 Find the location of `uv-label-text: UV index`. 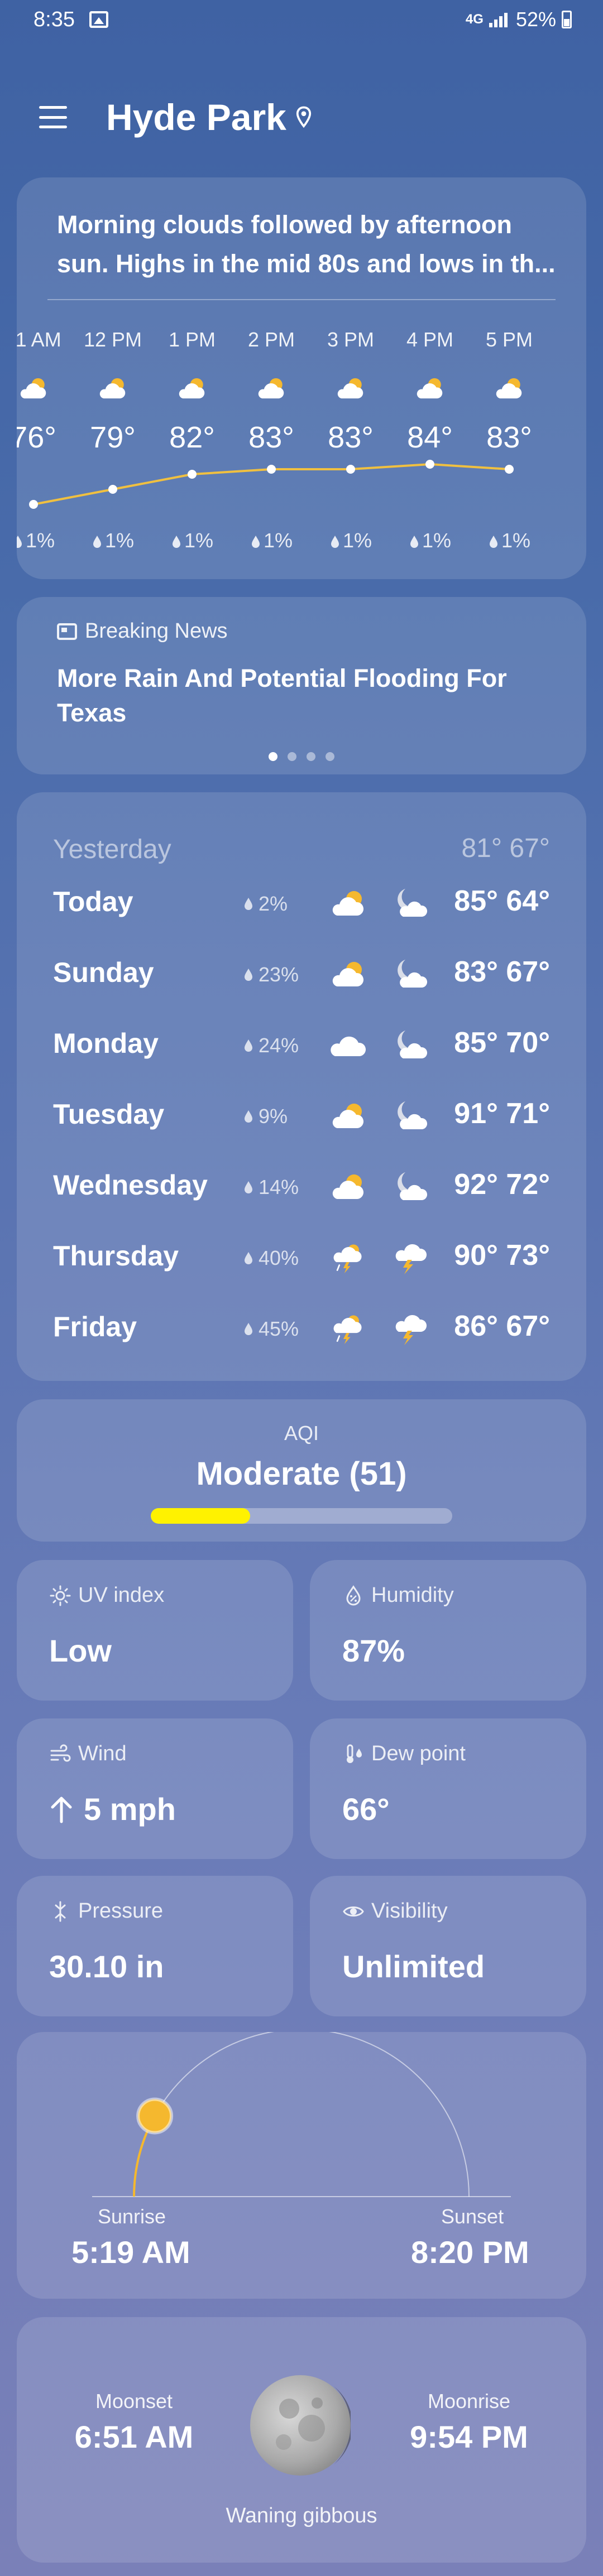

uv-label-text: UV index is located at coordinates (122, 1595).